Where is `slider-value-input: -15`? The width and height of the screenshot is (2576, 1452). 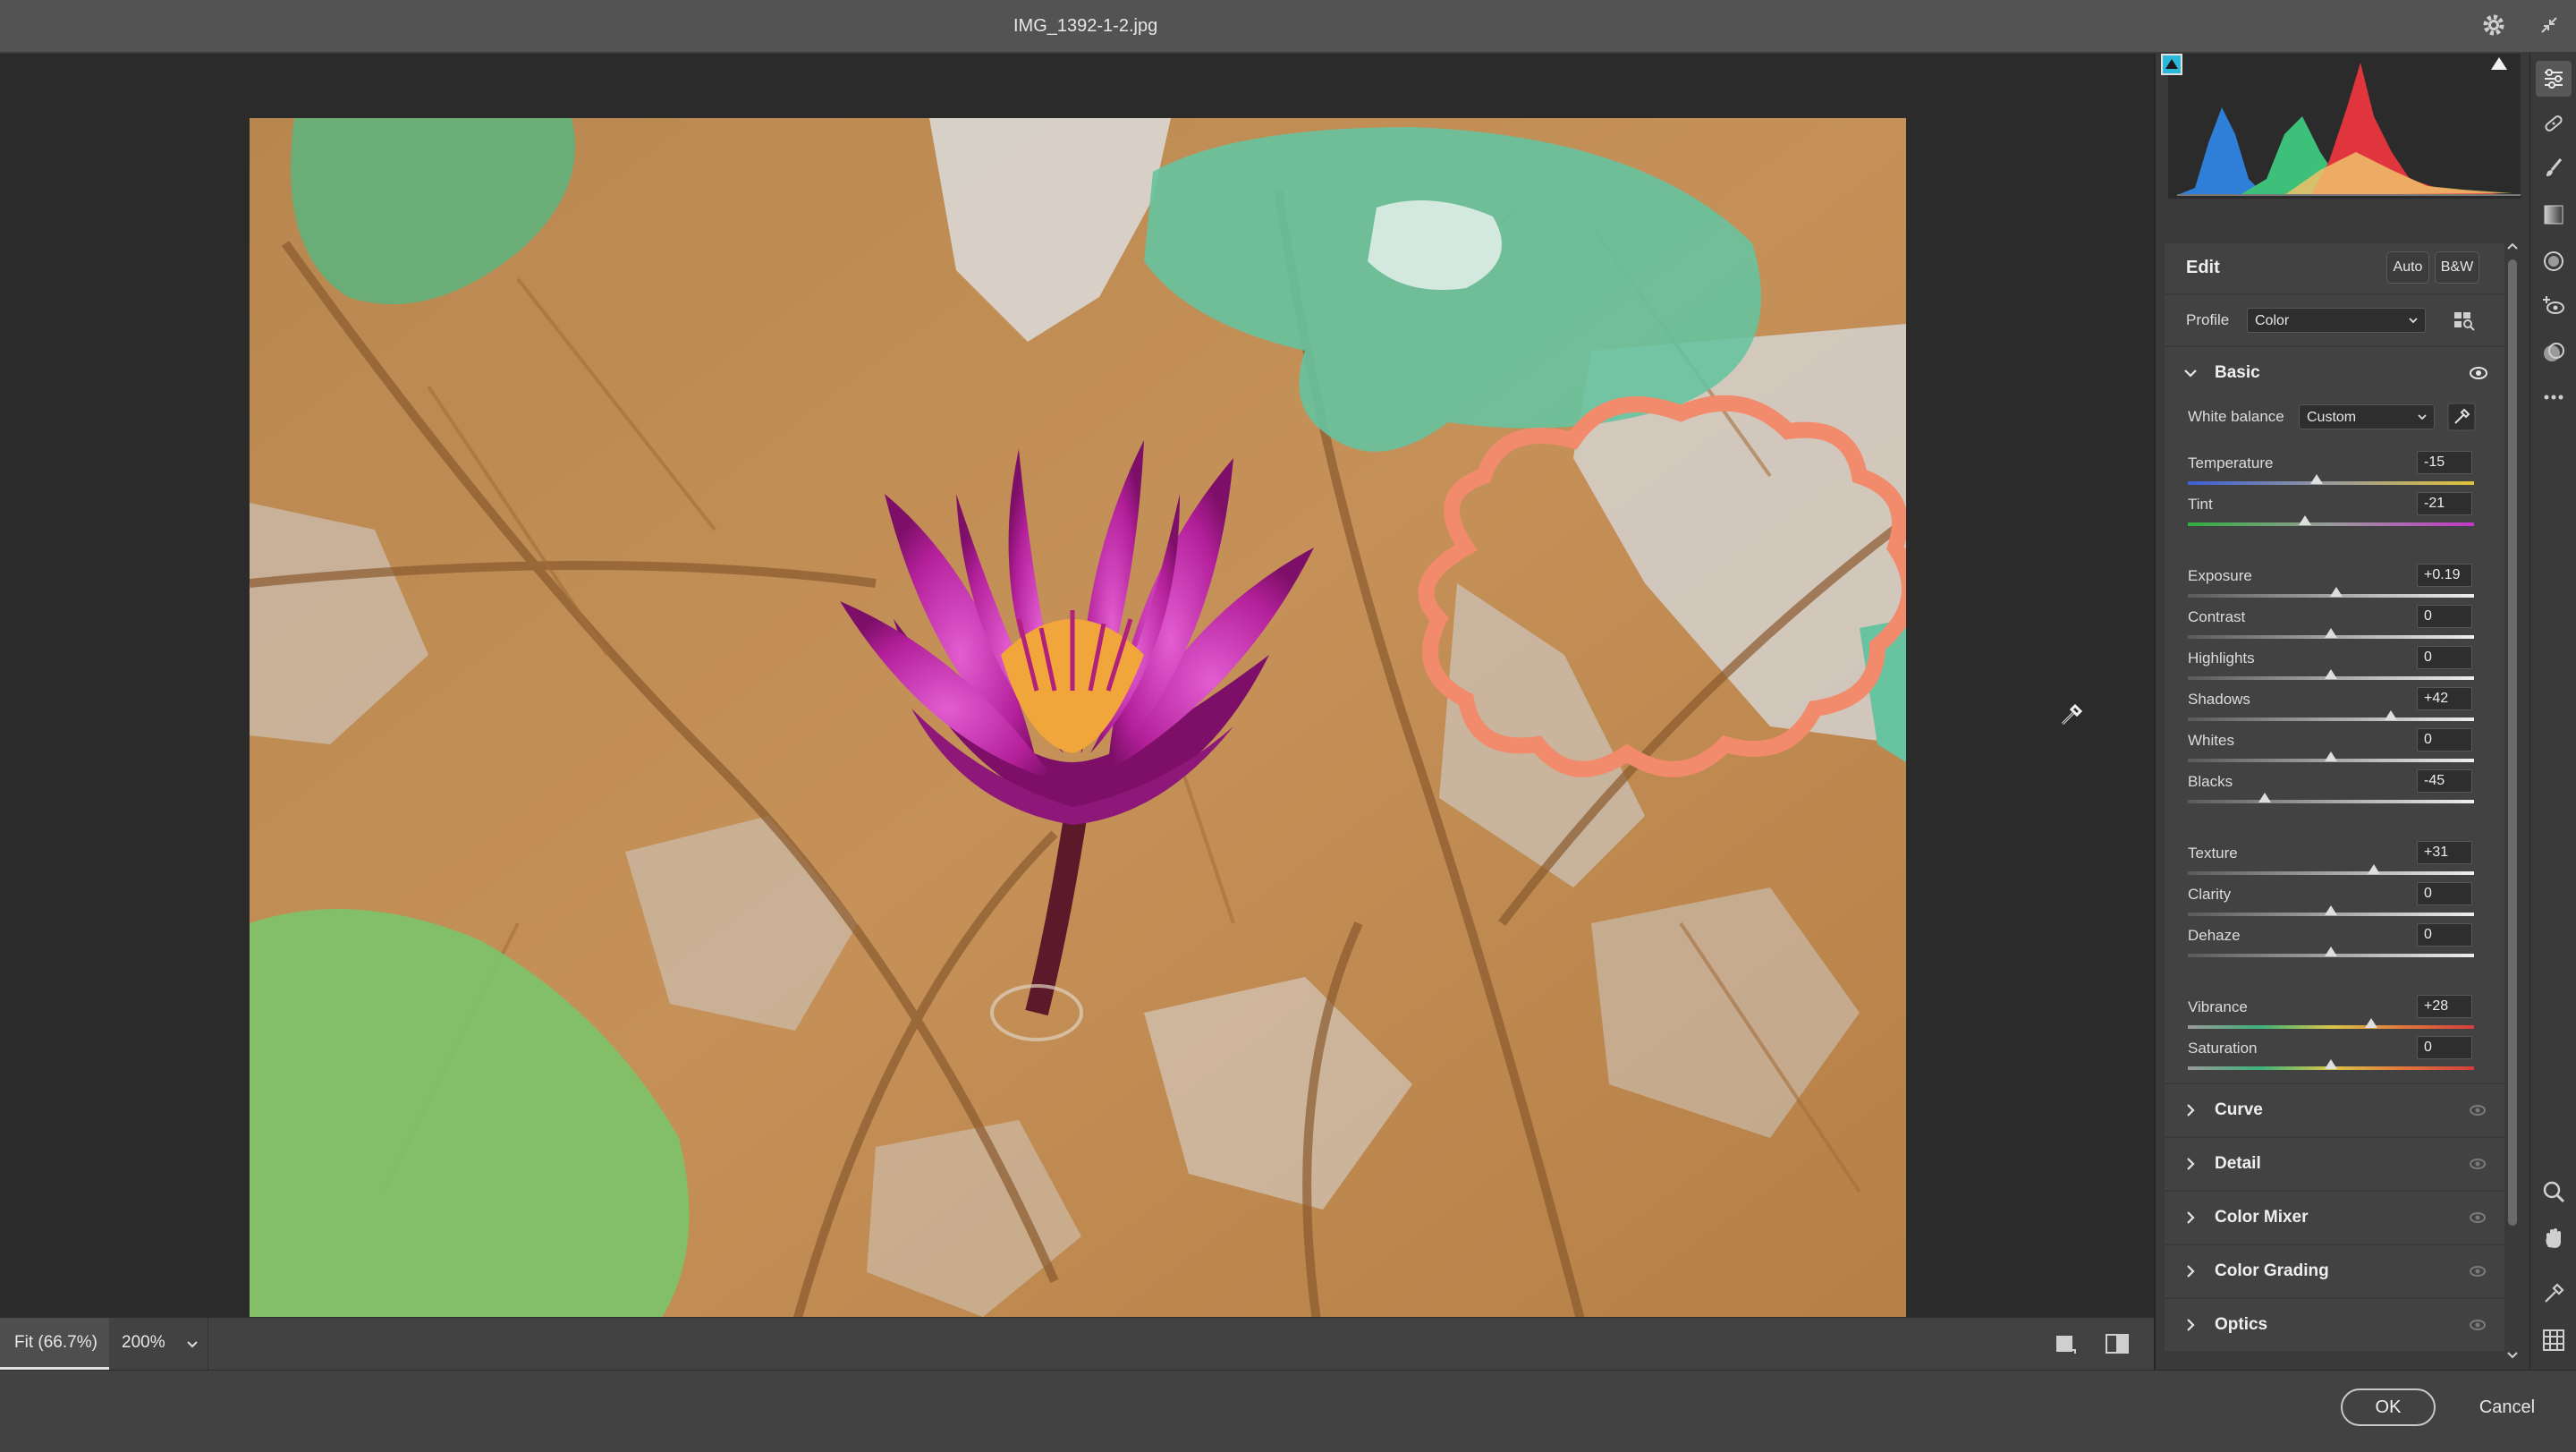
slider-value-input: -15 is located at coordinates (2444, 462).